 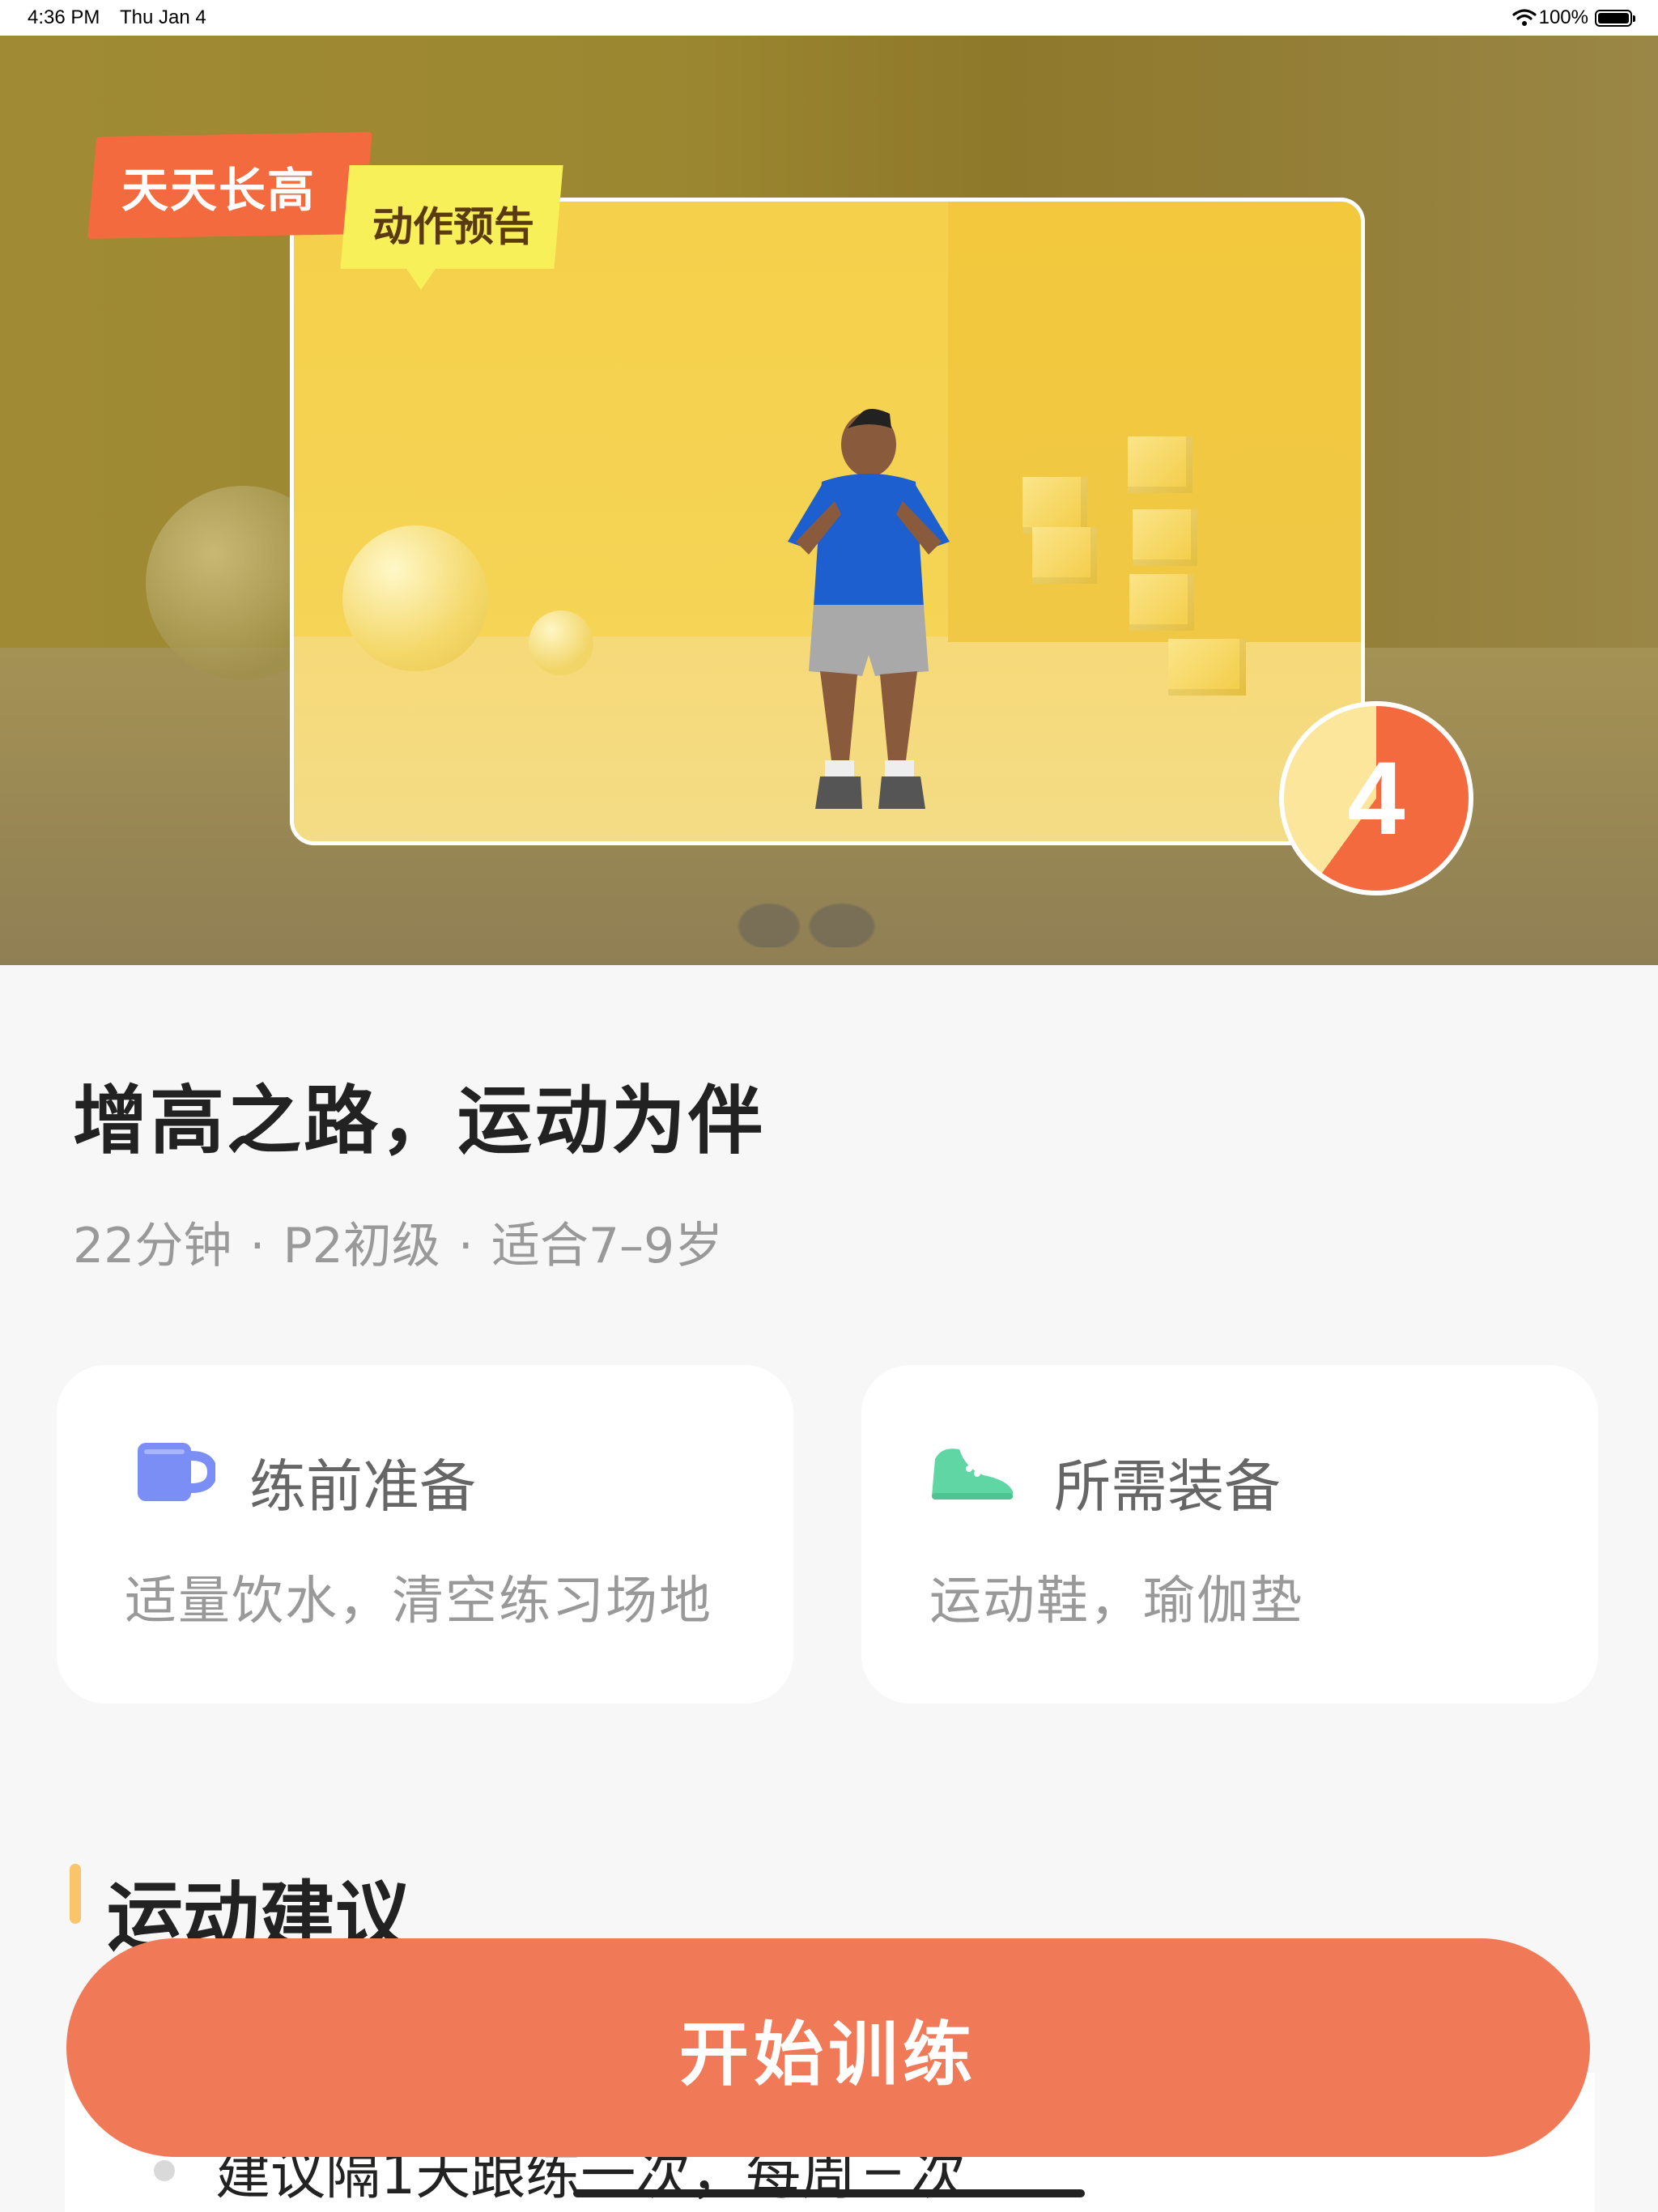 I want to click on start-training-label: 开始训练, so click(x=828, y=2054).